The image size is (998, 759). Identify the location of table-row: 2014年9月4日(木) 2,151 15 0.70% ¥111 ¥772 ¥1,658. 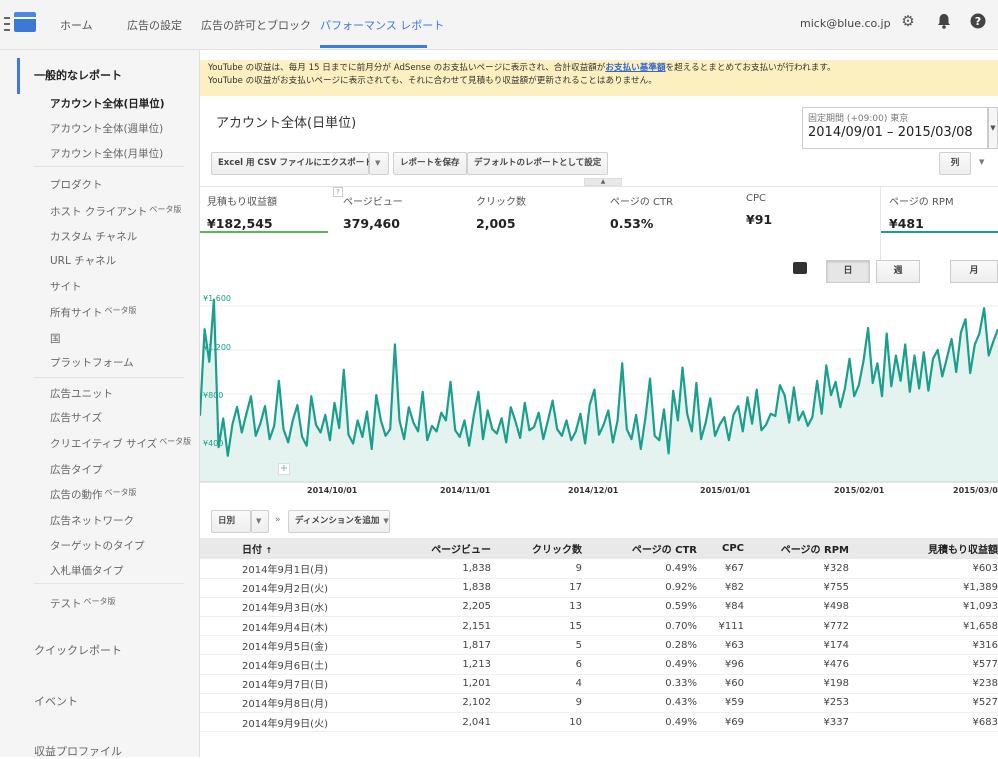
(599, 626).